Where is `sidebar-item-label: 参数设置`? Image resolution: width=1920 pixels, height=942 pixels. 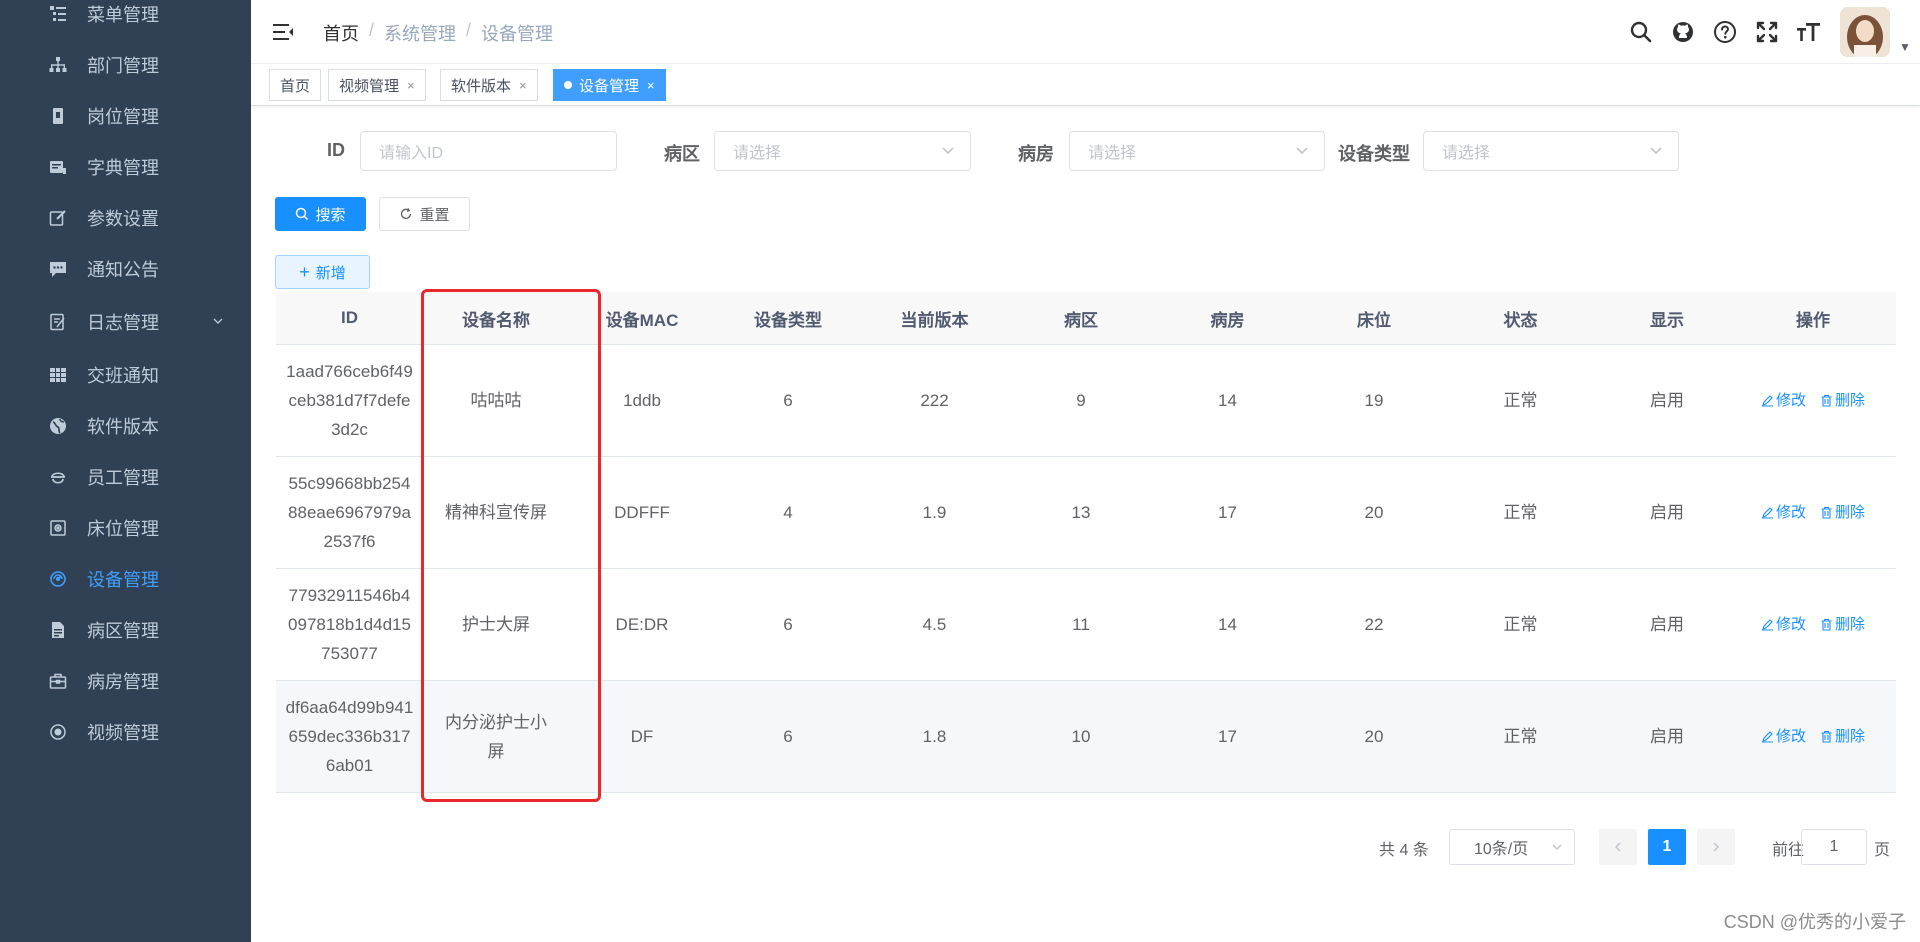 sidebar-item-label: 参数设置 is located at coordinates (123, 219).